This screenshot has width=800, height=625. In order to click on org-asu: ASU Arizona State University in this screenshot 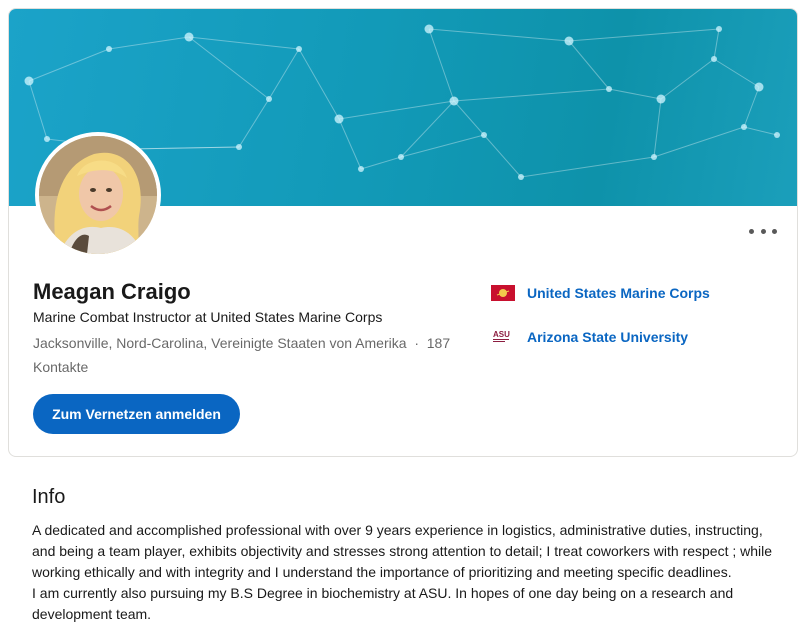, I will do `click(589, 337)`.